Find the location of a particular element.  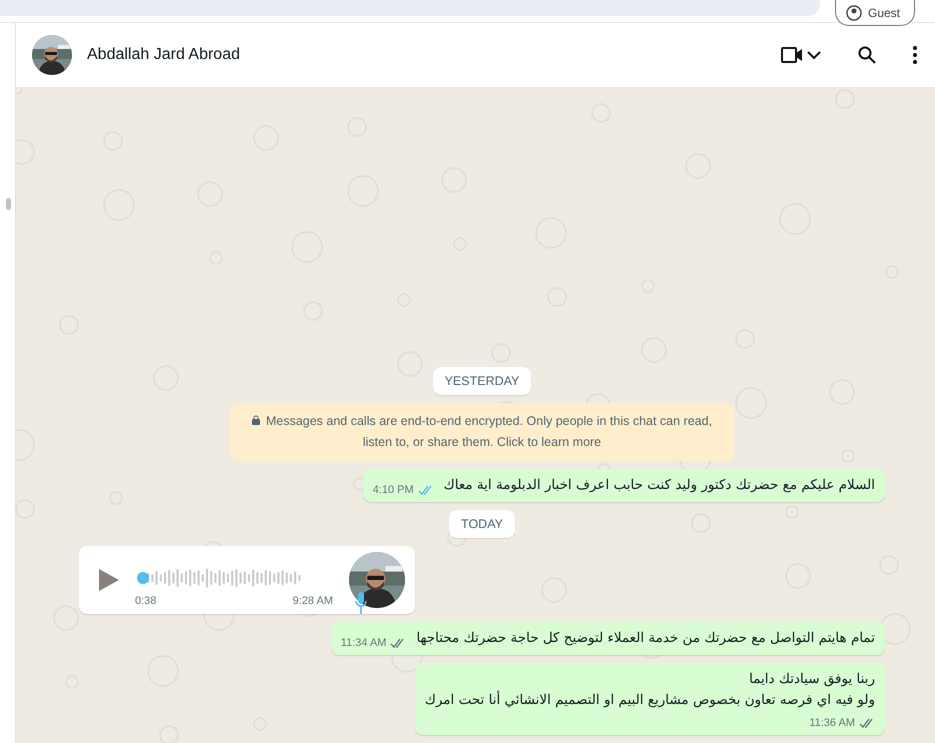

profile-icon is located at coordinates (854, 12).